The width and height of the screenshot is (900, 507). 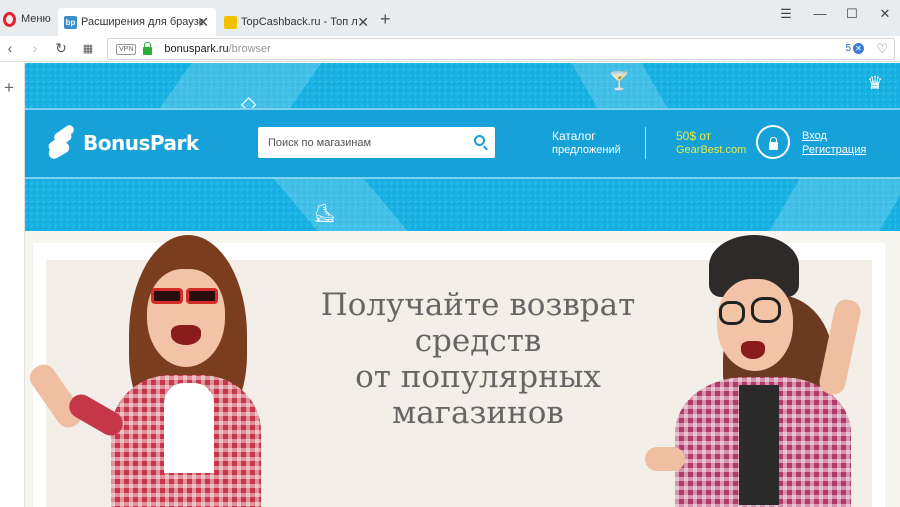 I want to click on maximize-icon: ☐, so click(x=852, y=14).